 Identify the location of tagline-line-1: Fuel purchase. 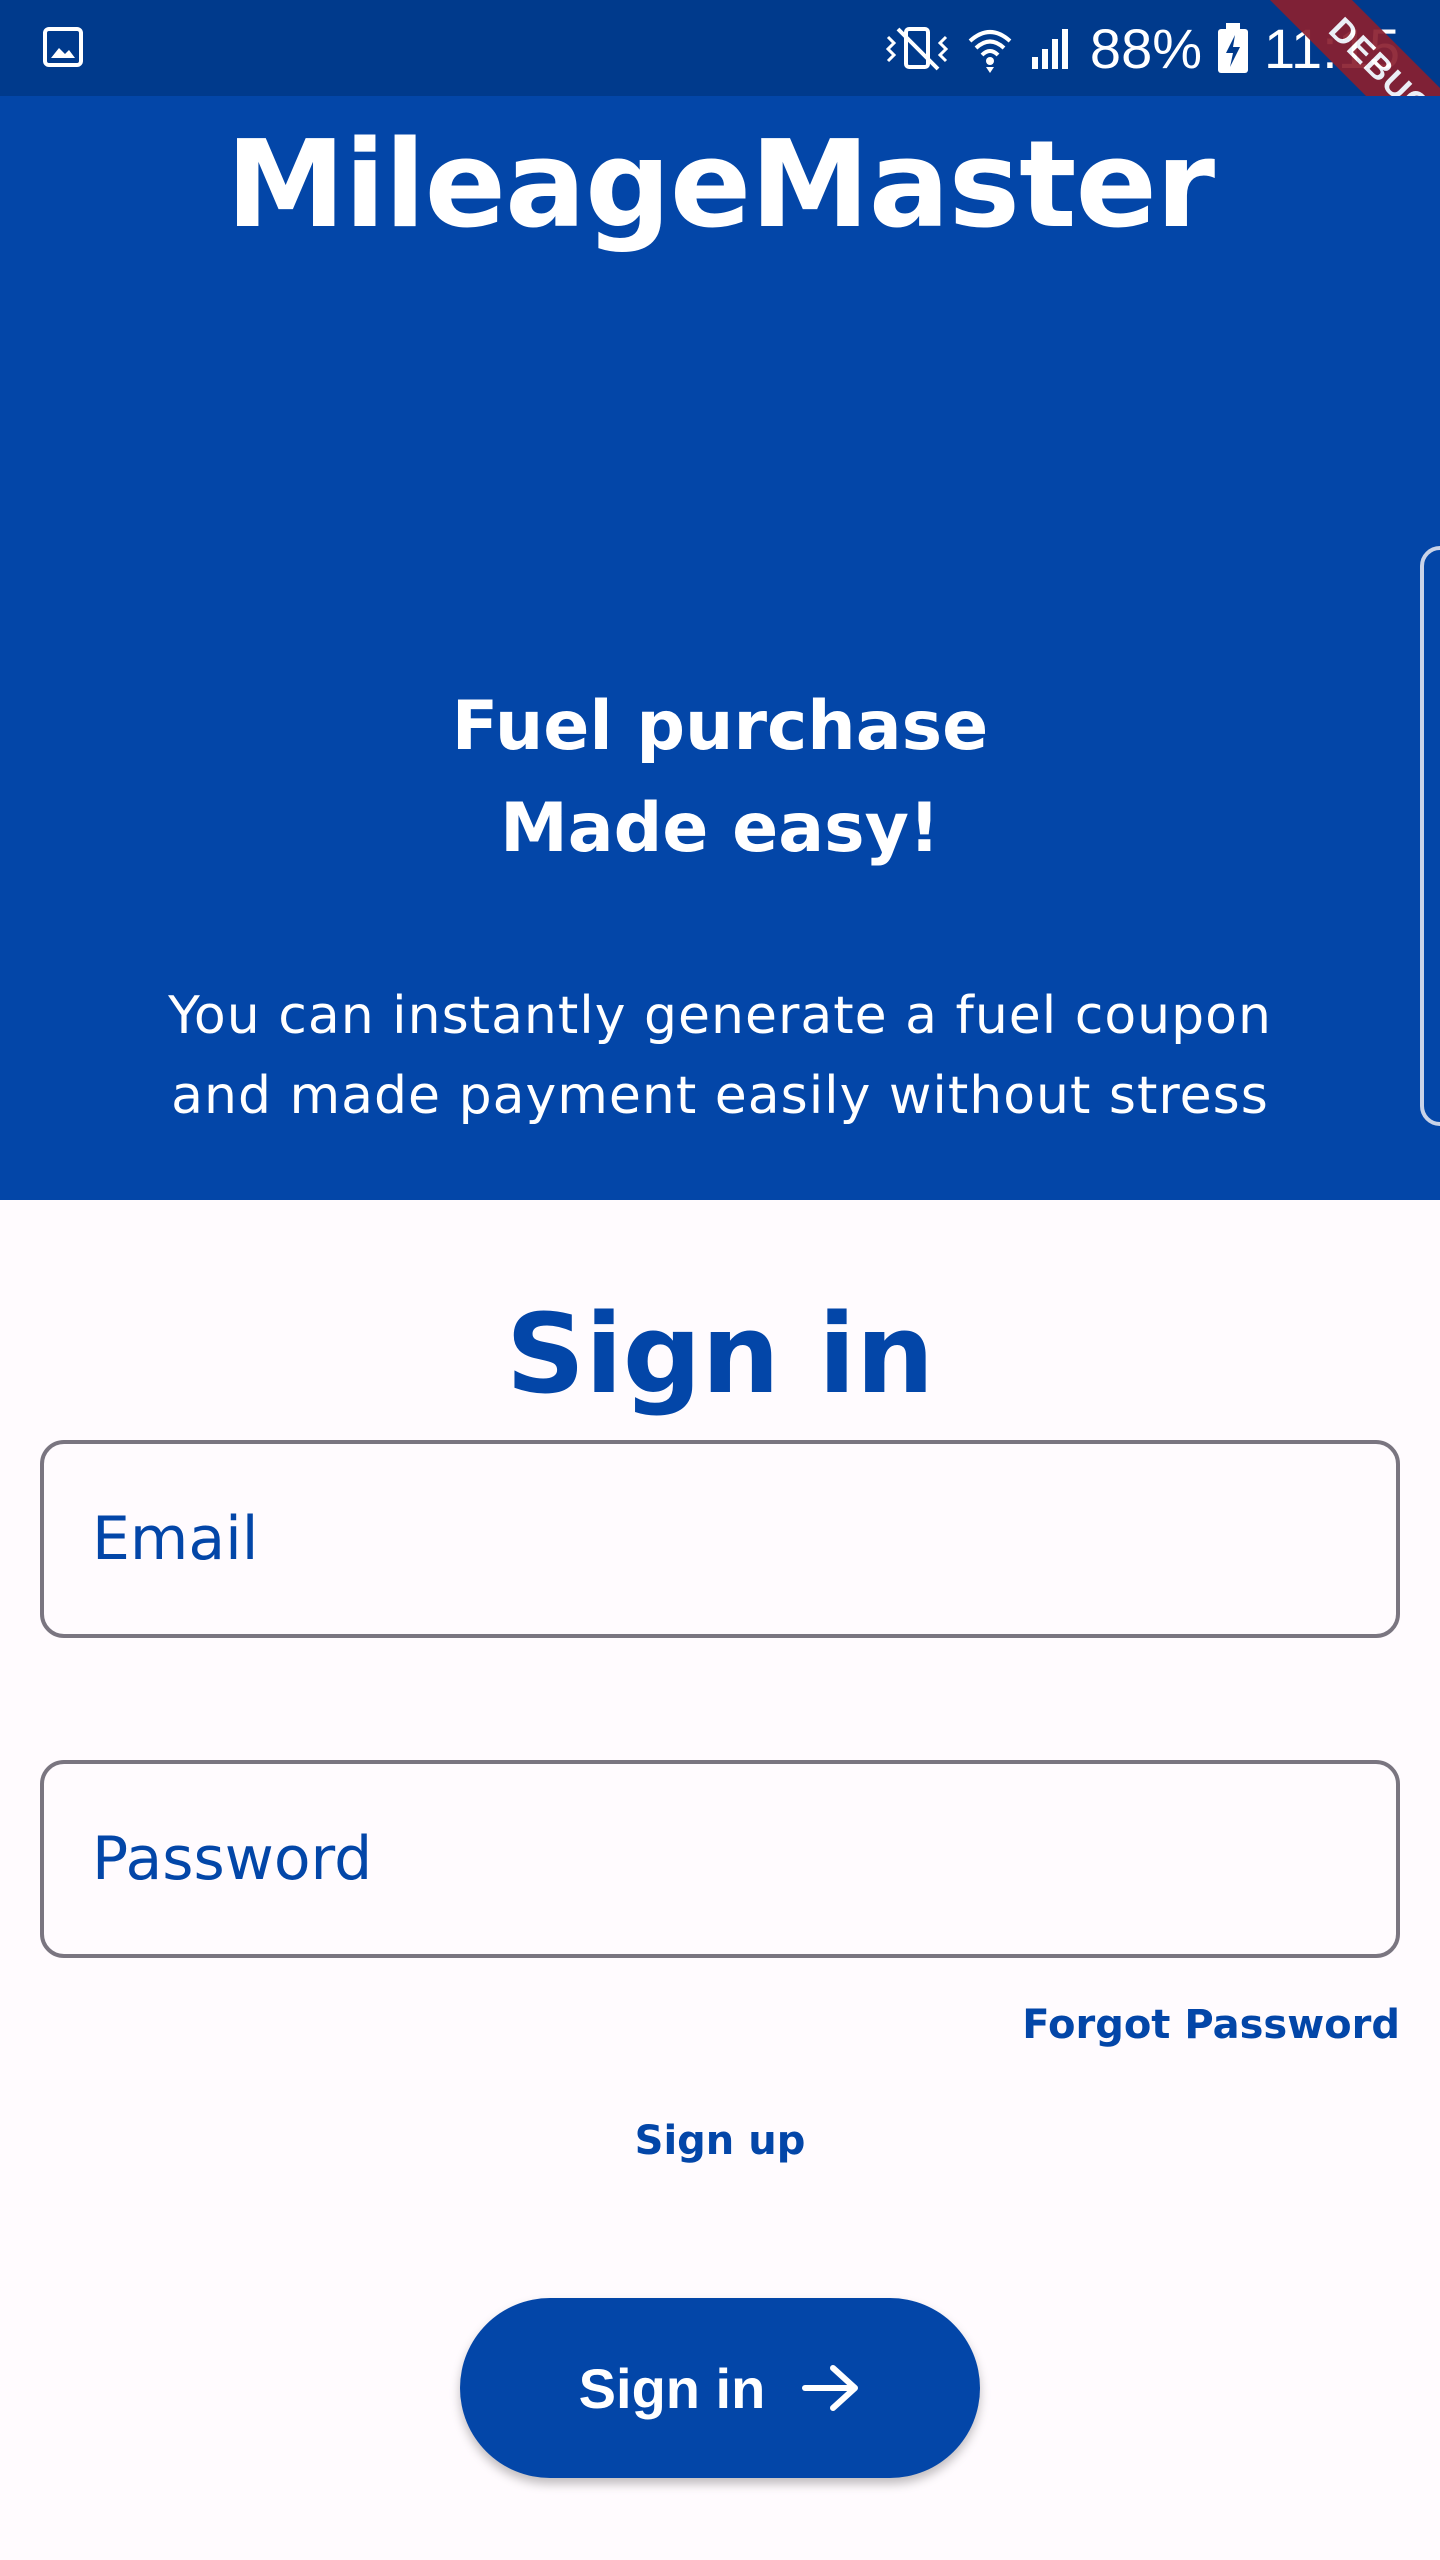
(720, 726).